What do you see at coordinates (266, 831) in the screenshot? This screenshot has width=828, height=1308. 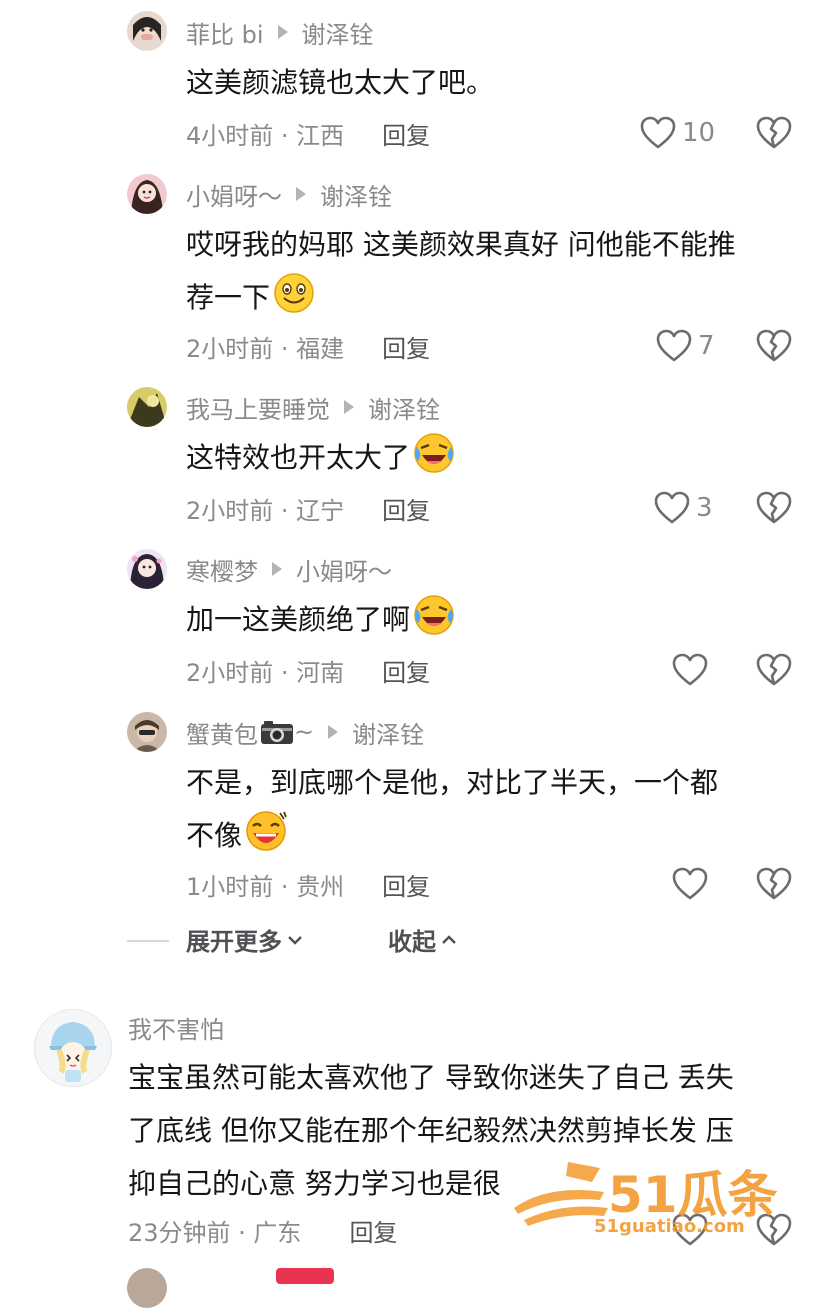 I see `laughing-emoji` at bounding box center [266, 831].